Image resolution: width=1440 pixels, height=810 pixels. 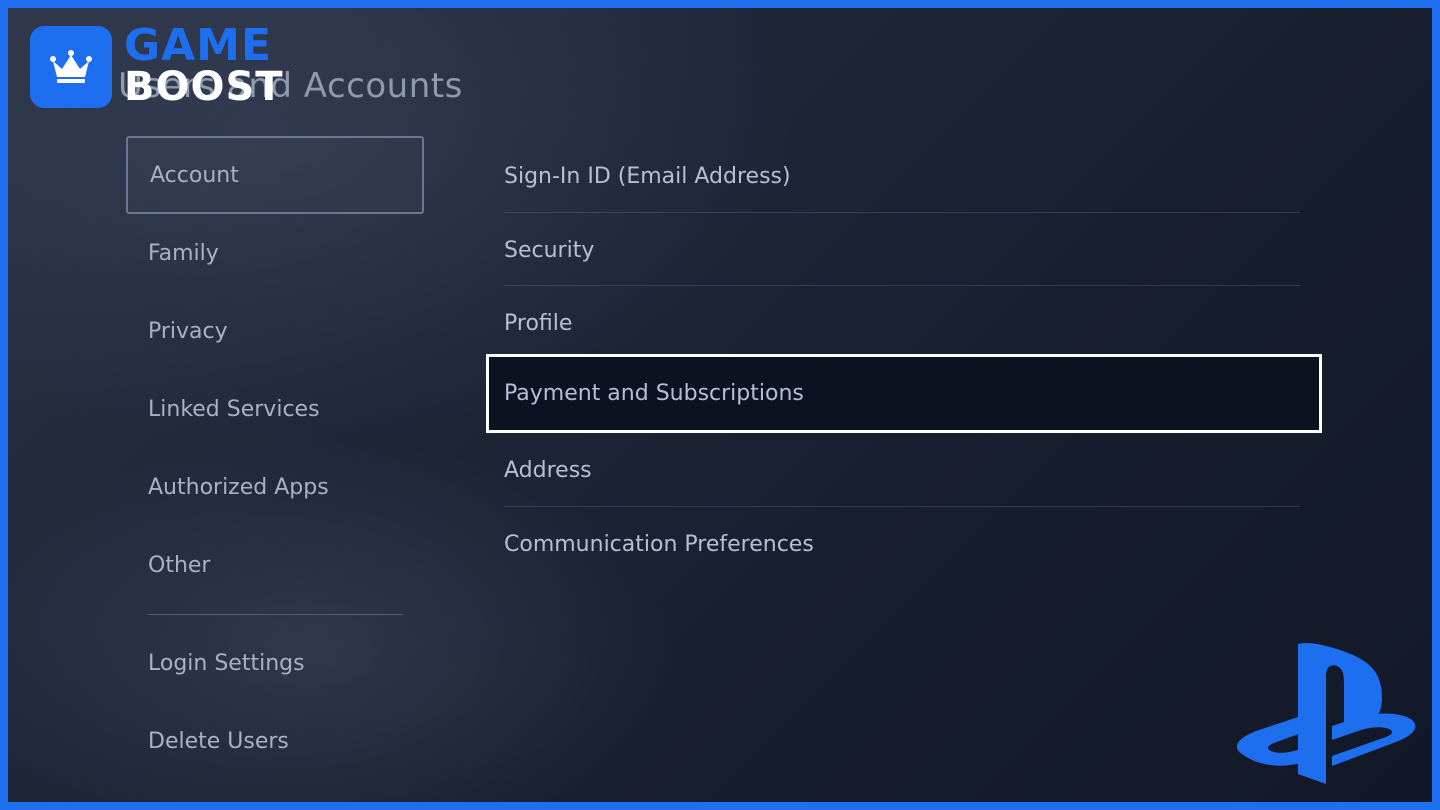 I want to click on playstation-logo-icon, so click(x=1326, y=713).